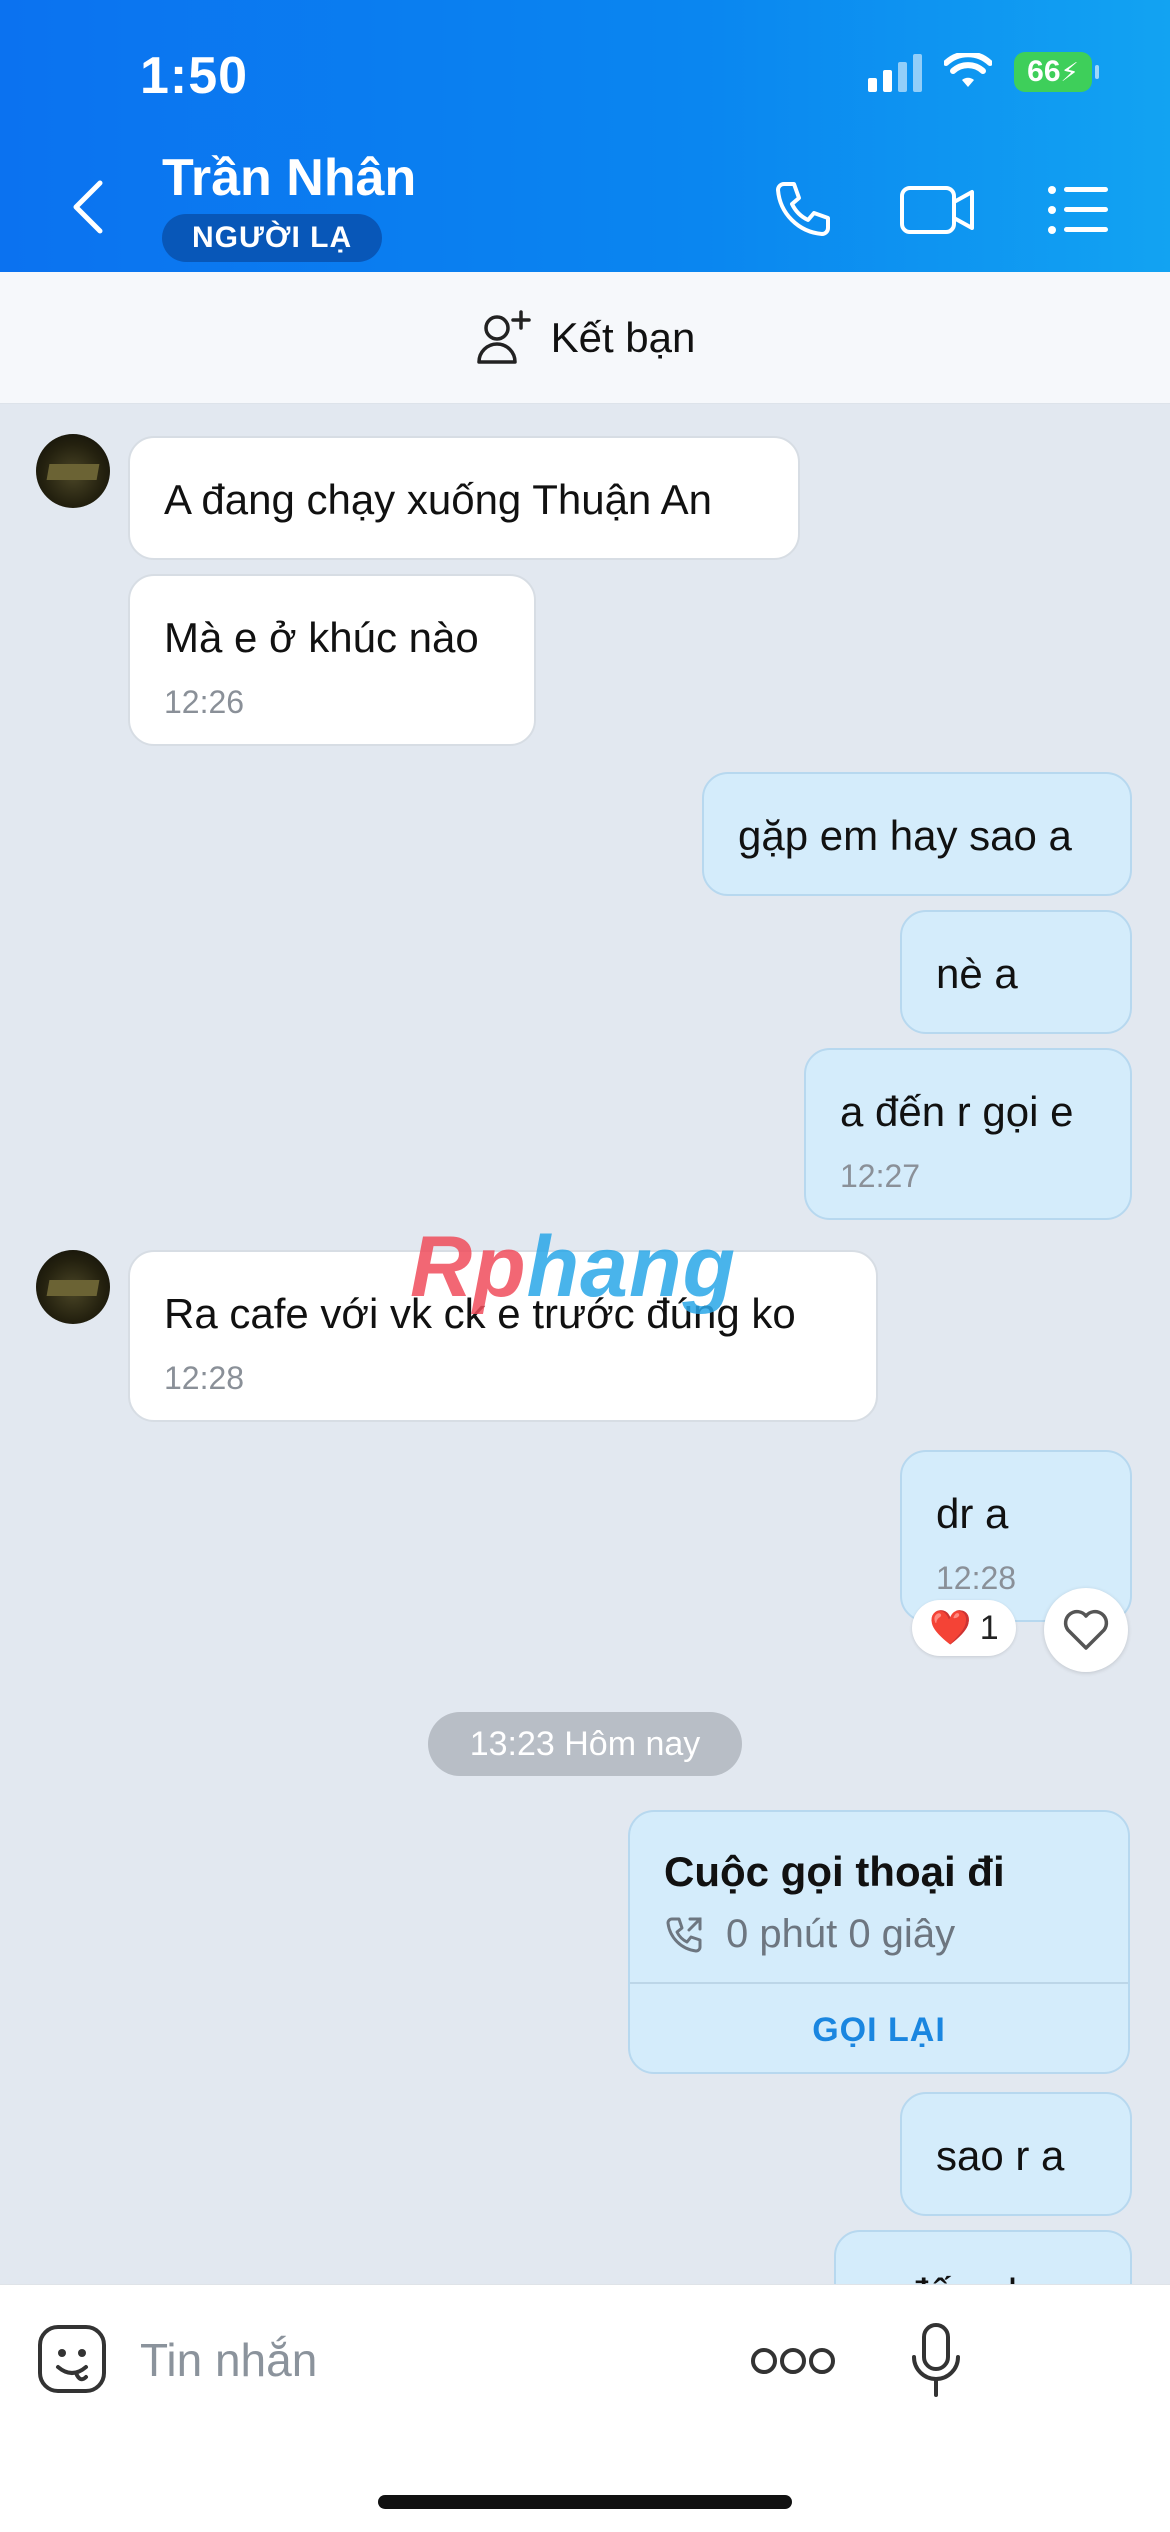  I want to click on call-duration: 0 phút 0 giây, so click(841, 1934).